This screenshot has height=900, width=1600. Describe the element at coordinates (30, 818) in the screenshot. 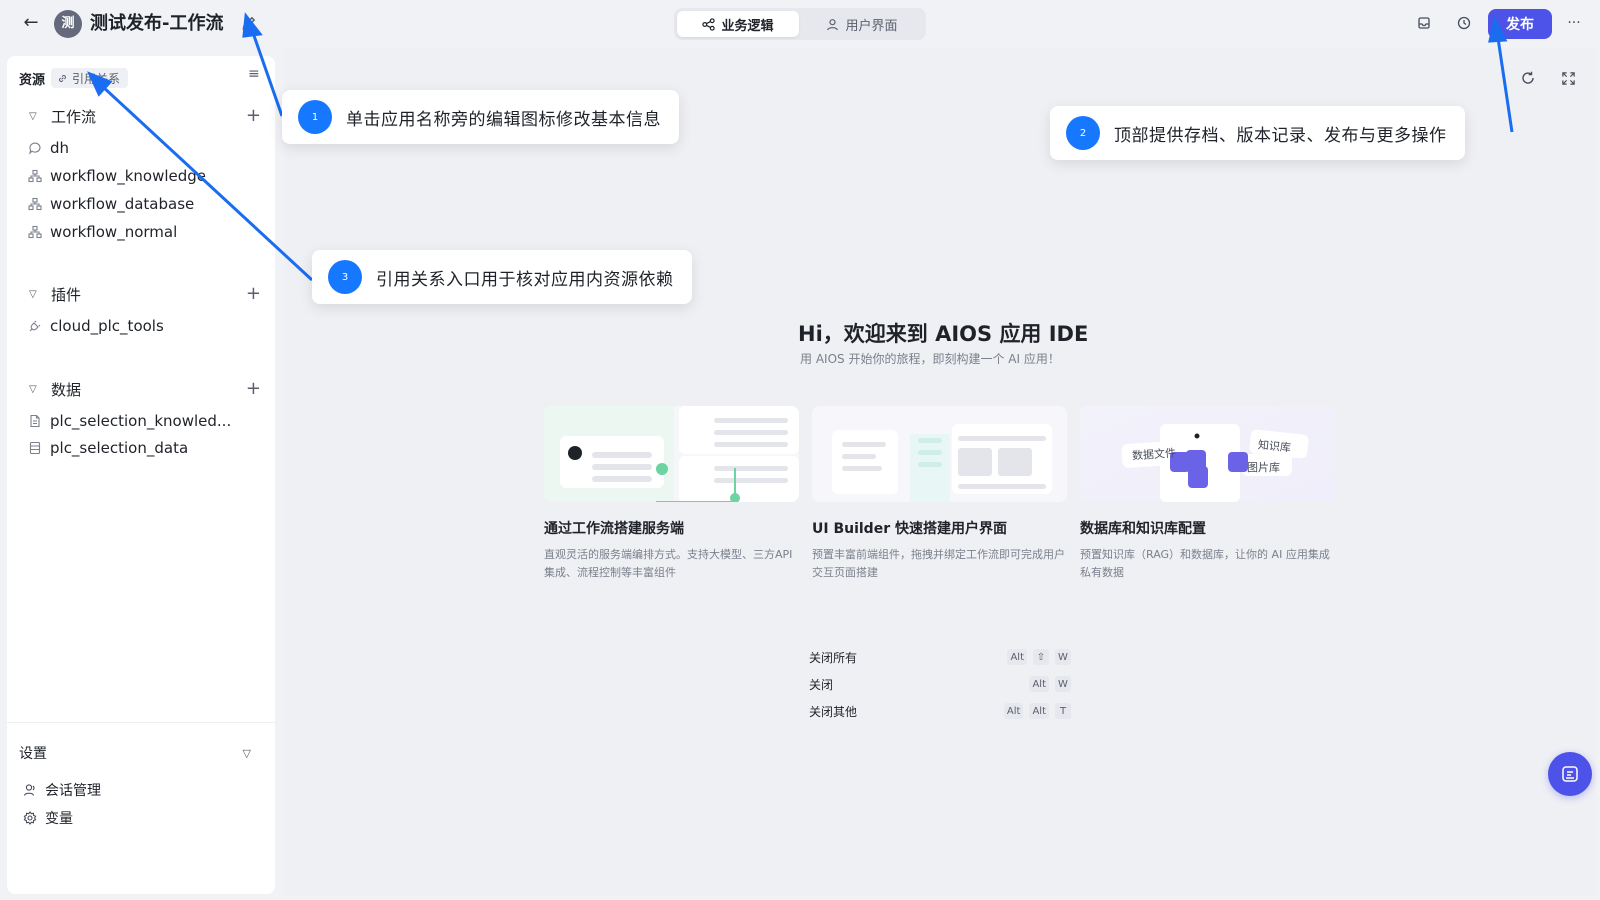

I see `gear-icon` at that location.